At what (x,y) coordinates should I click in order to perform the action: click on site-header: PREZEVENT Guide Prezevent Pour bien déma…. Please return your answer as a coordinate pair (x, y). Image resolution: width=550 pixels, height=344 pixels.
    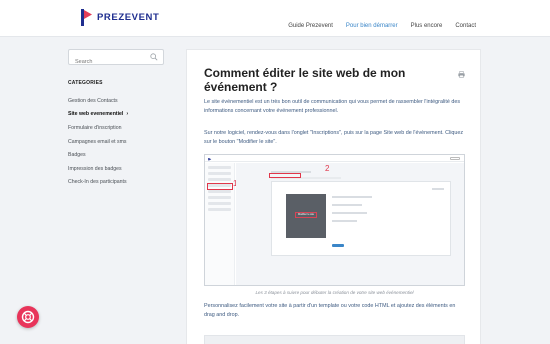
    Looking at the image, I should click on (275, 18).